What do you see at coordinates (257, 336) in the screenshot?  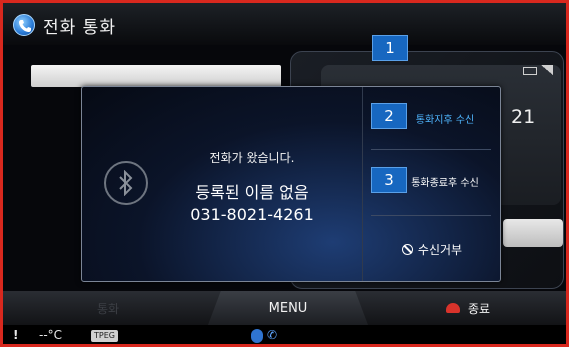 I see `bluetooth-status-icon` at bounding box center [257, 336].